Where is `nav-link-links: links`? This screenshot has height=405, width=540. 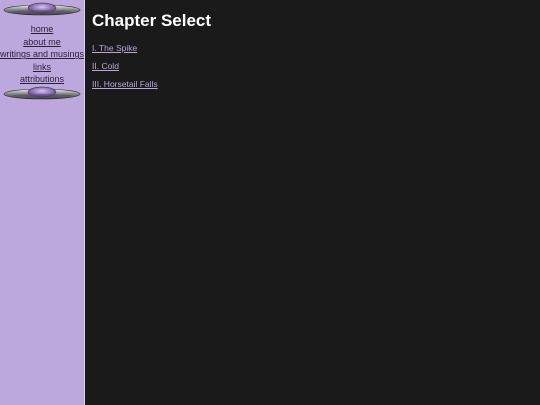
nav-link-links: links is located at coordinates (42, 67).